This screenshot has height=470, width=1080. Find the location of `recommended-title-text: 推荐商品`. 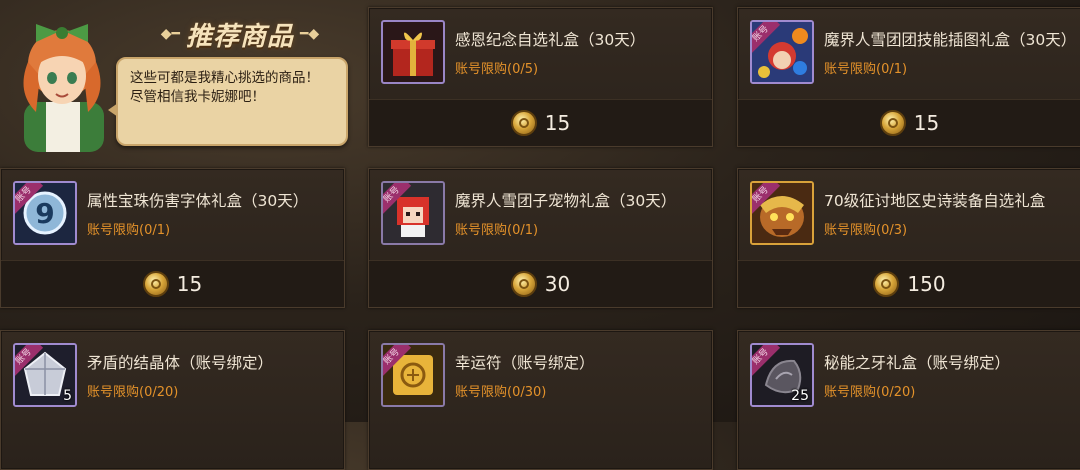

recommended-title-text: 推荐商品 is located at coordinates (239, 36).